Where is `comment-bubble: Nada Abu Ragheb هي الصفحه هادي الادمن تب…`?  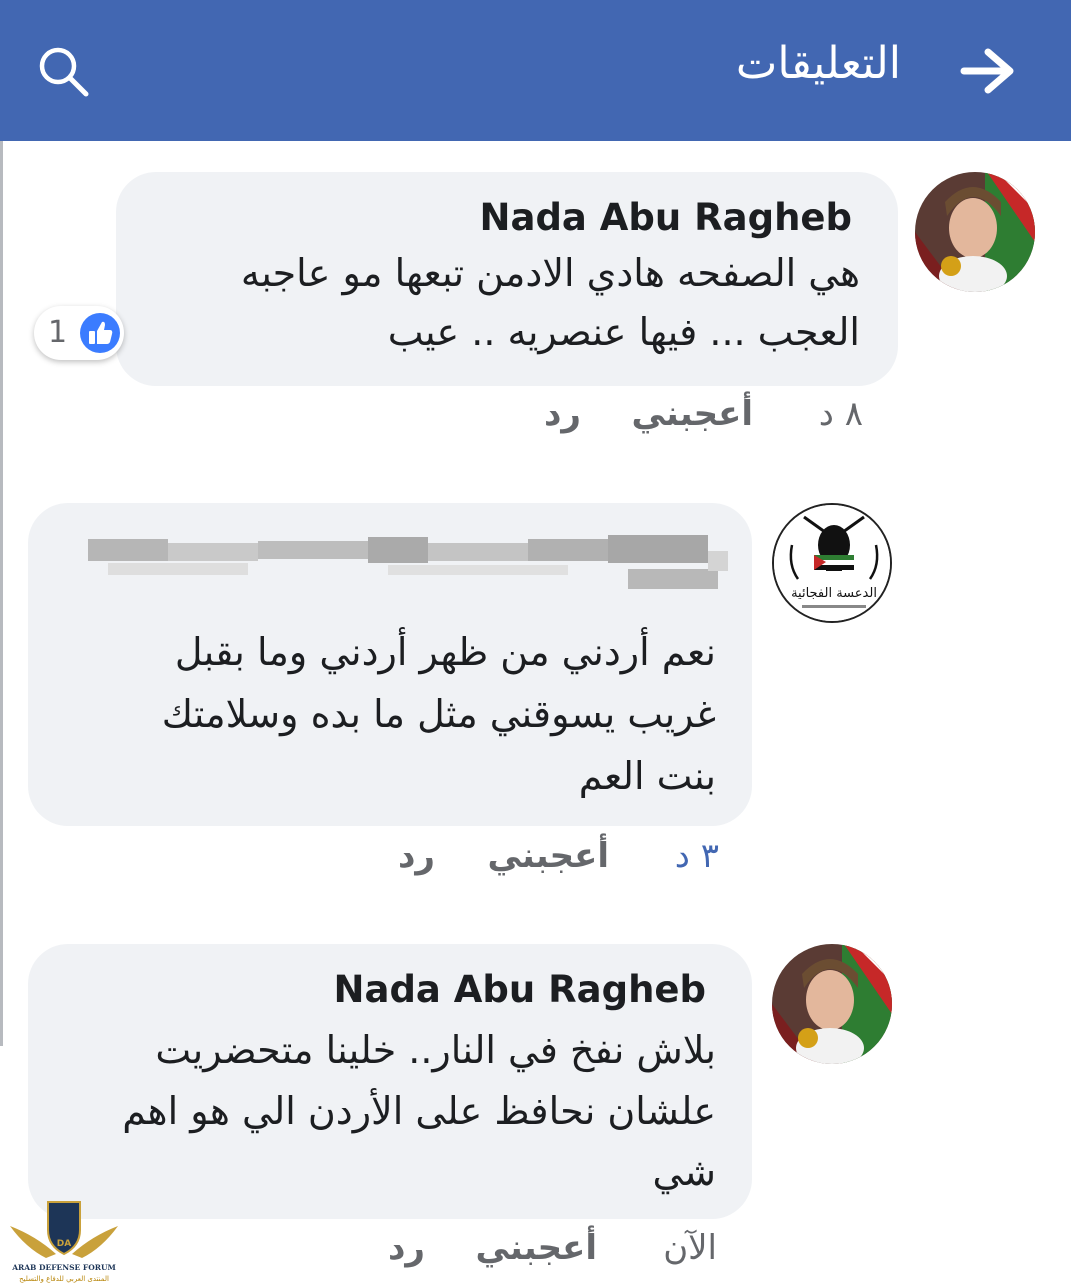 comment-bubble: Nada Abu Ragheb هي الصفحه هادي الادمن تب… is located at coordinates (507, 279).